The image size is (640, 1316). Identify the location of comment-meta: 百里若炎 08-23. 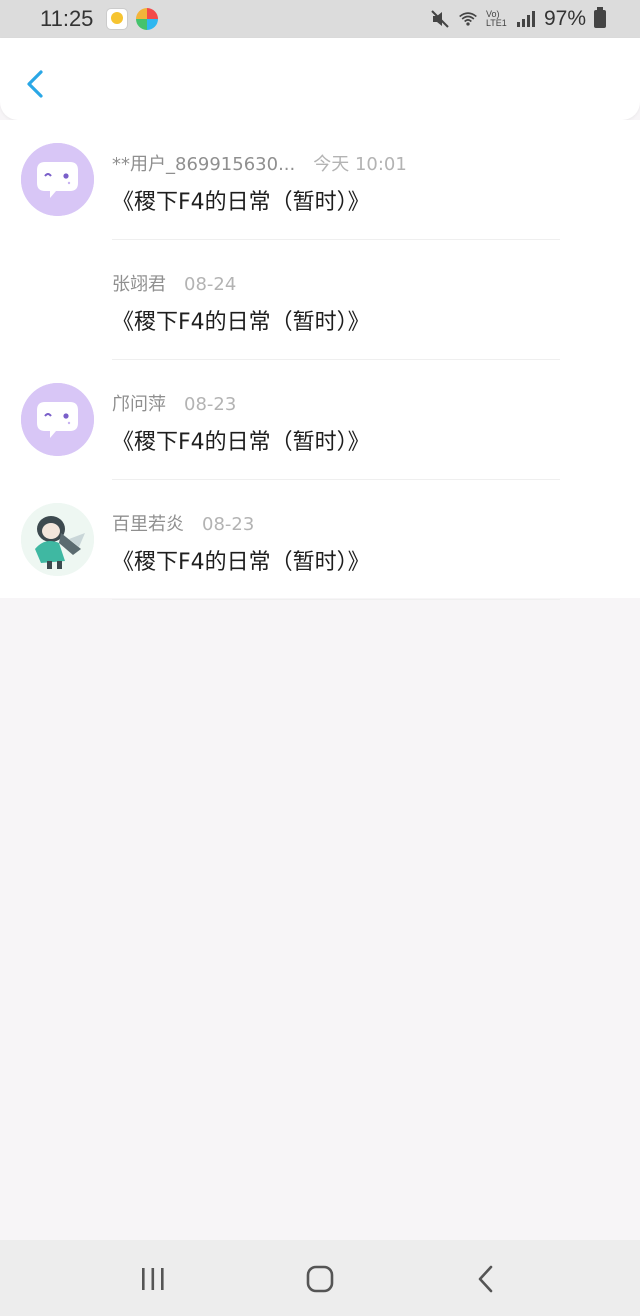
(183, 523).